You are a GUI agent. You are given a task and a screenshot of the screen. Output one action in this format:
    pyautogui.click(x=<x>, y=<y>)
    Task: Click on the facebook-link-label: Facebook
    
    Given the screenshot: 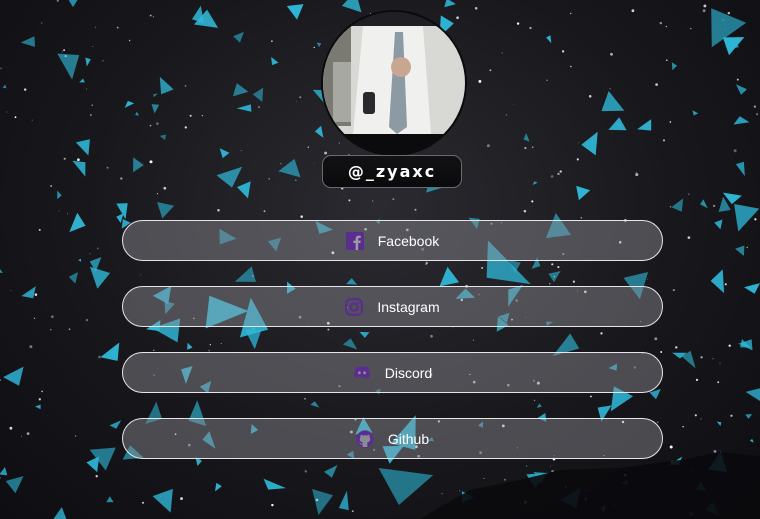 What is the action you would take?
    pyautogui.click(x=408, y=240)
    